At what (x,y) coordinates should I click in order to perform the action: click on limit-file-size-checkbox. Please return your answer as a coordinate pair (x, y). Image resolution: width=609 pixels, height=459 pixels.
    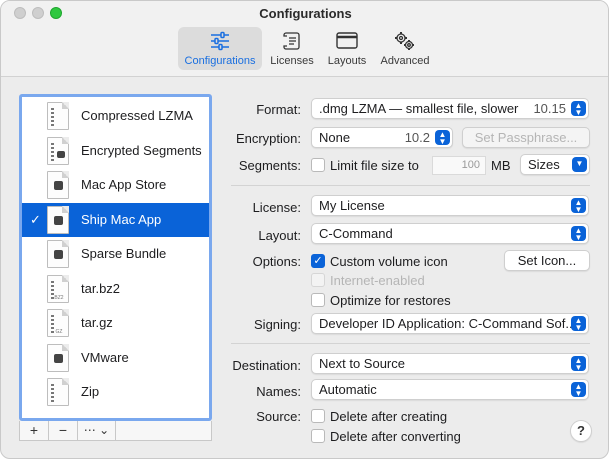
    Looking at the image, I should click on (318, 165).